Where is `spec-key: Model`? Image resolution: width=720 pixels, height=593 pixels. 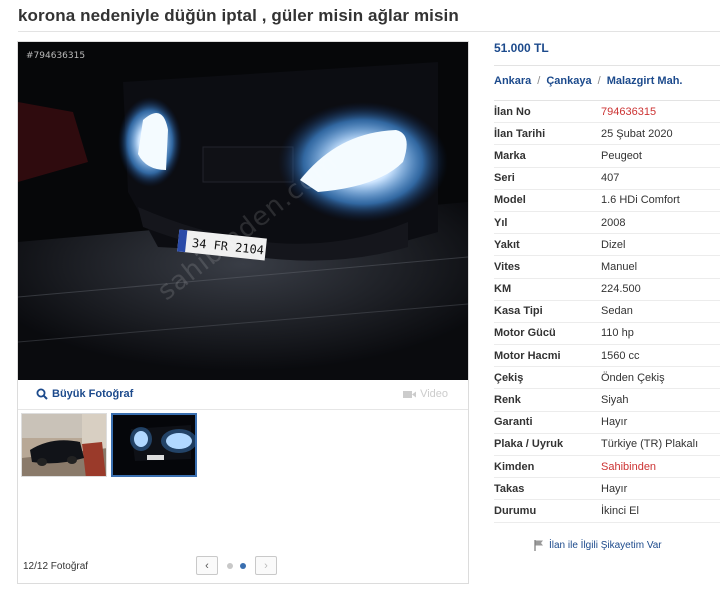 spec-key: Model is located at coordinates (510, 200).